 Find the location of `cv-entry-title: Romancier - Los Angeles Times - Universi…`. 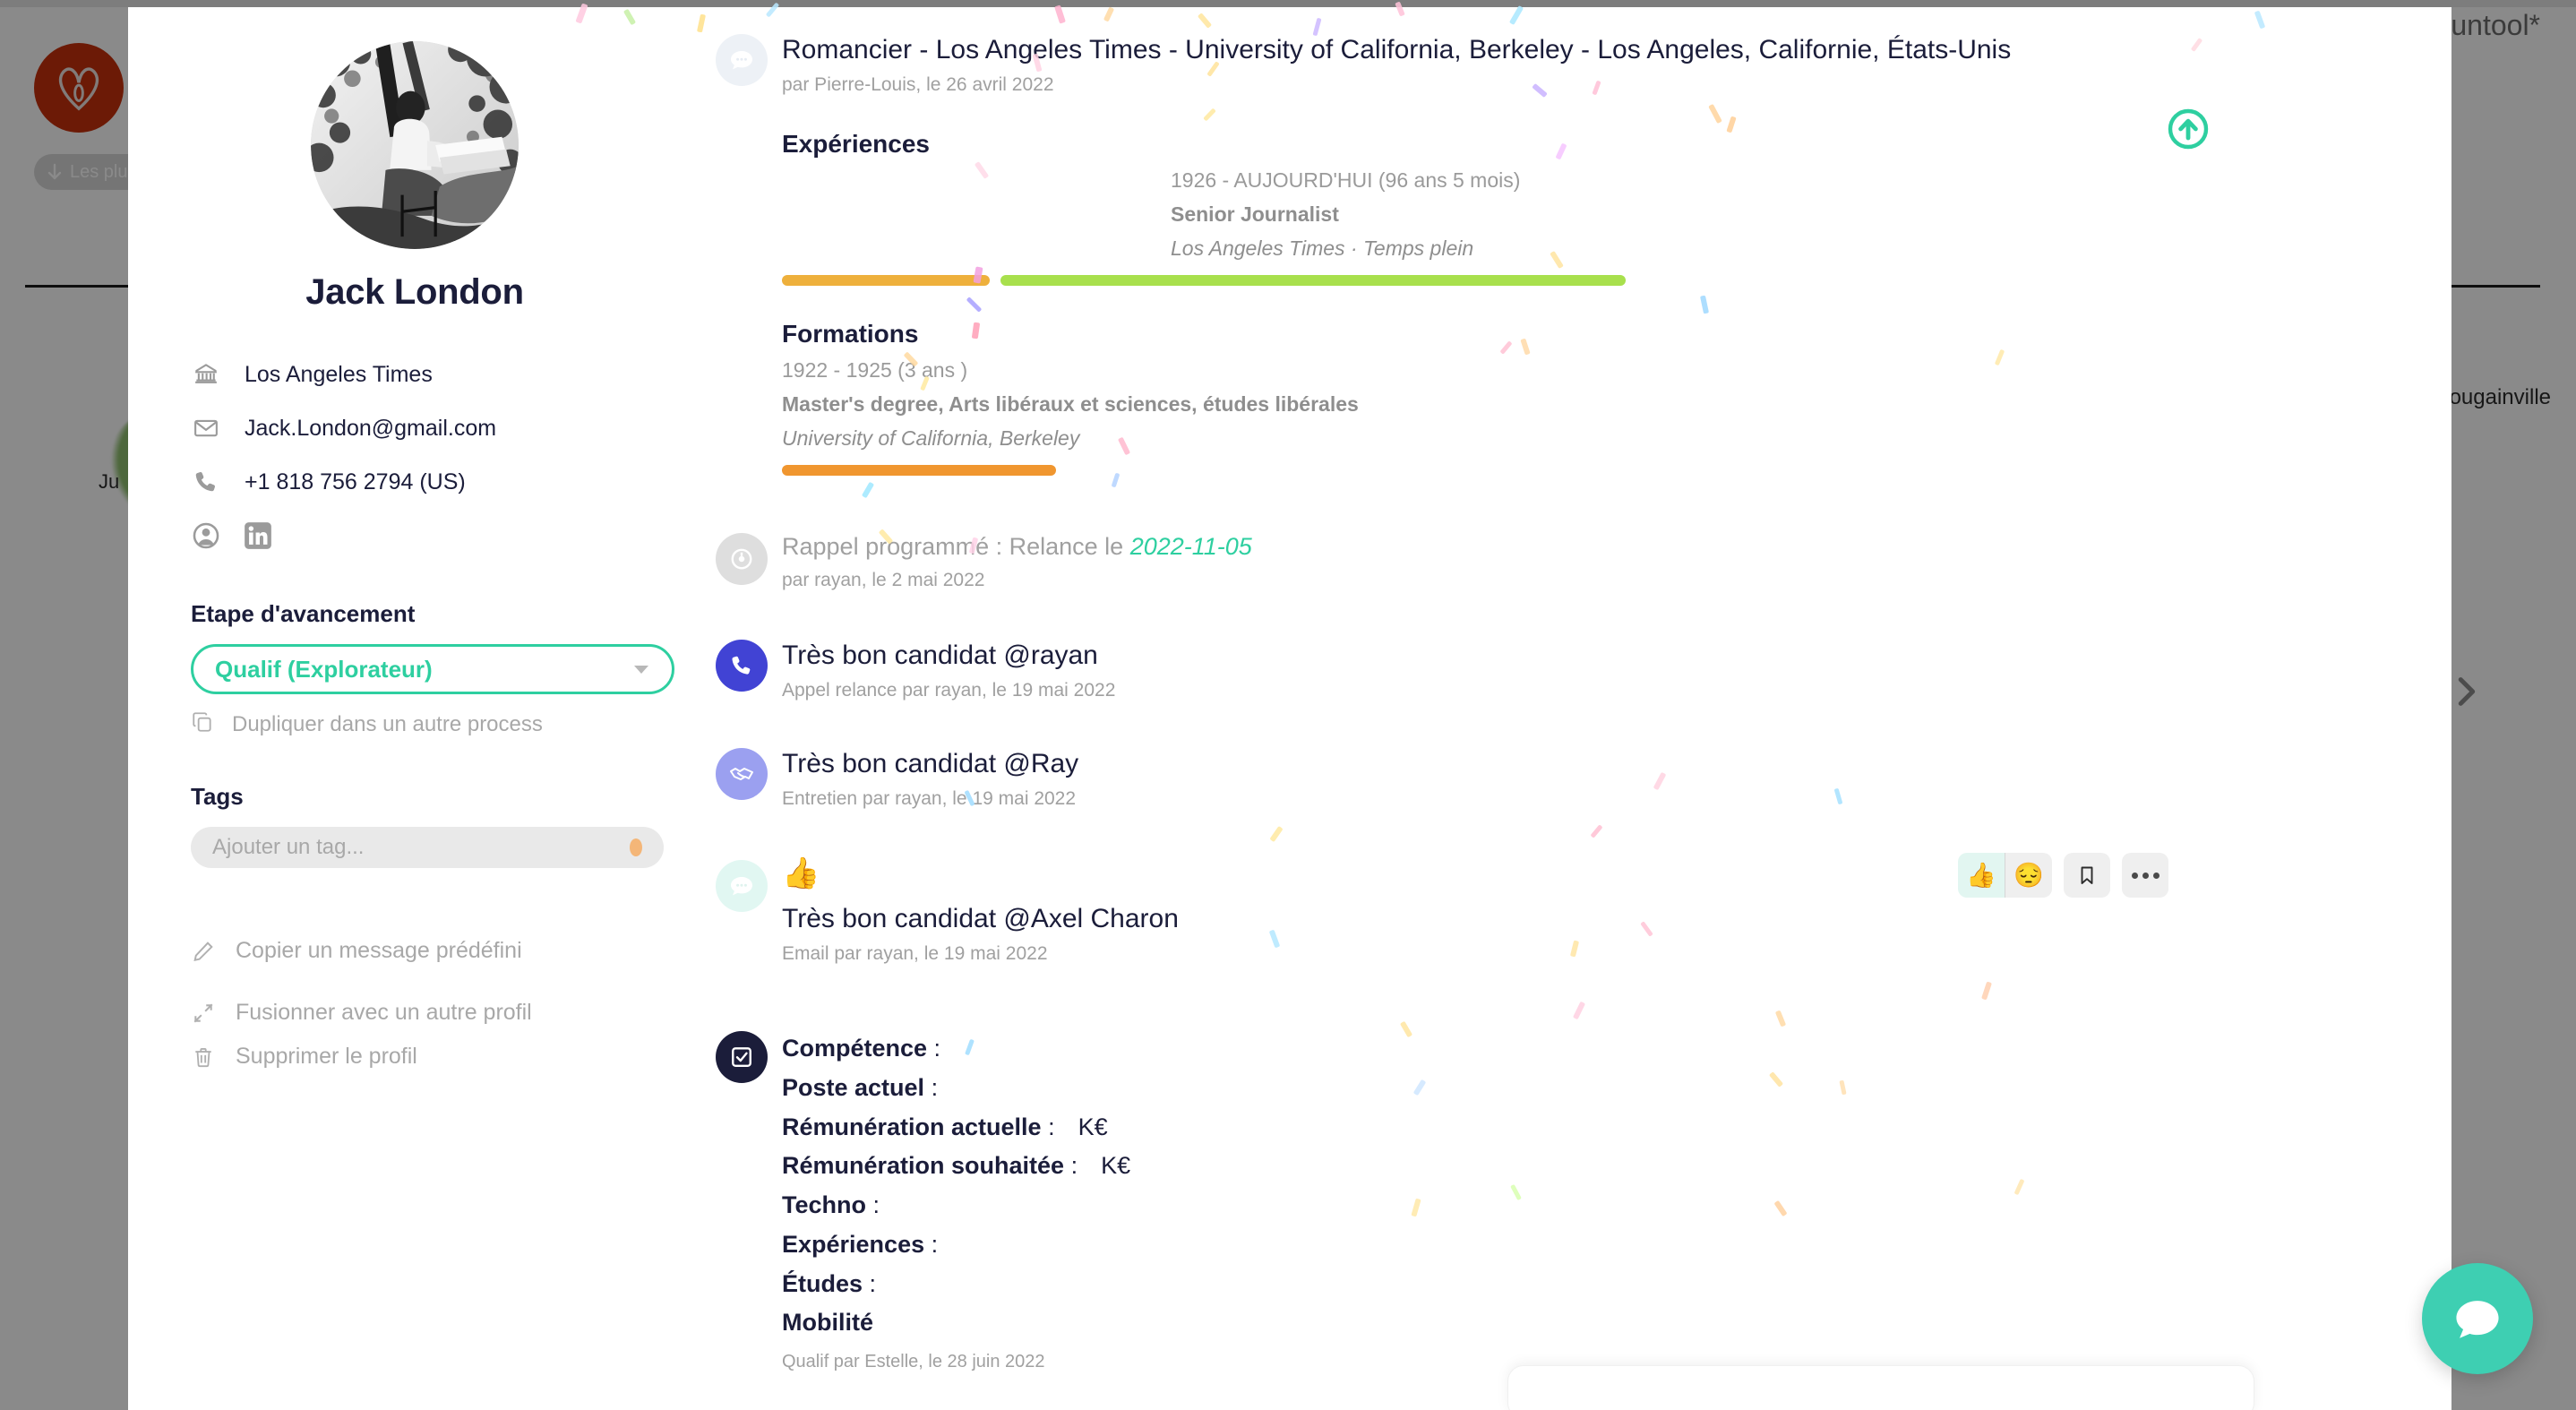

cv-entry-title: Romancier - Los Angeles Times - Universi… is located at coordinates (1563, 49).